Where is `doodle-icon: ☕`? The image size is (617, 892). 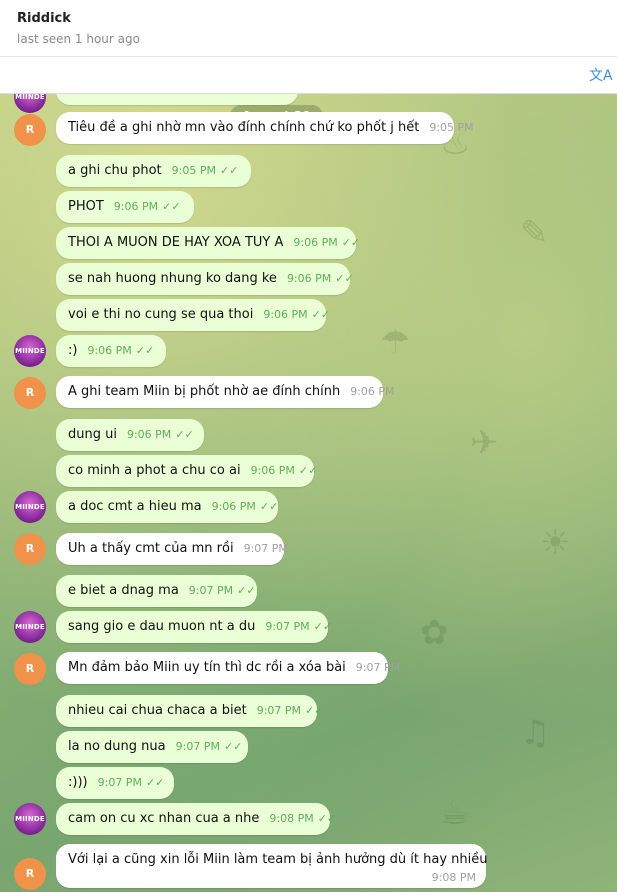 doodle-icon: ☕ is located at coordinates (455, 813).